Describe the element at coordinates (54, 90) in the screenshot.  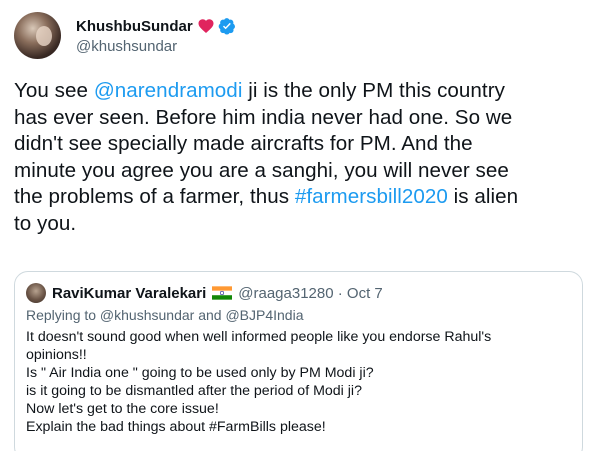
I see `tweet-text-part: You see` at that location.